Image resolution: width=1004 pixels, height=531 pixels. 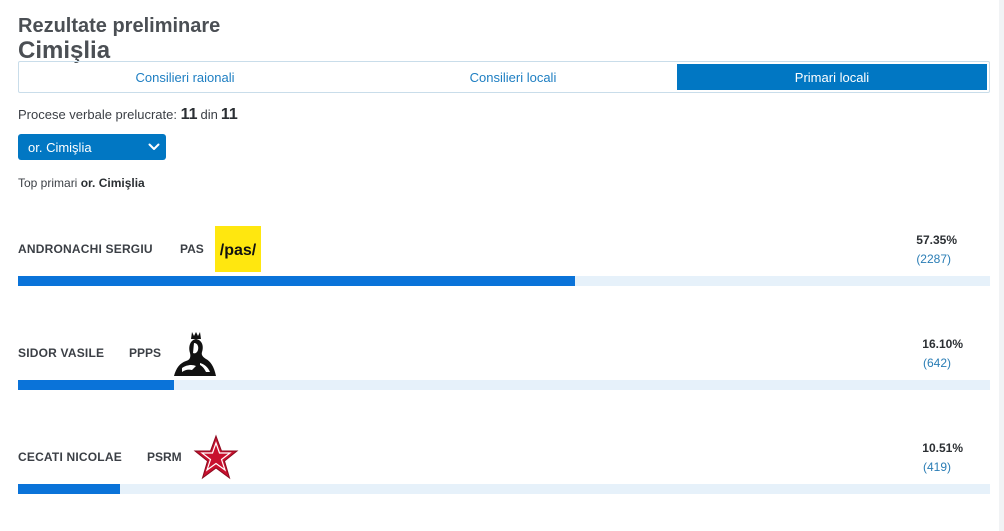 I want to click on tab-primari-locali: Primari locali, so click(x=832, y=77).